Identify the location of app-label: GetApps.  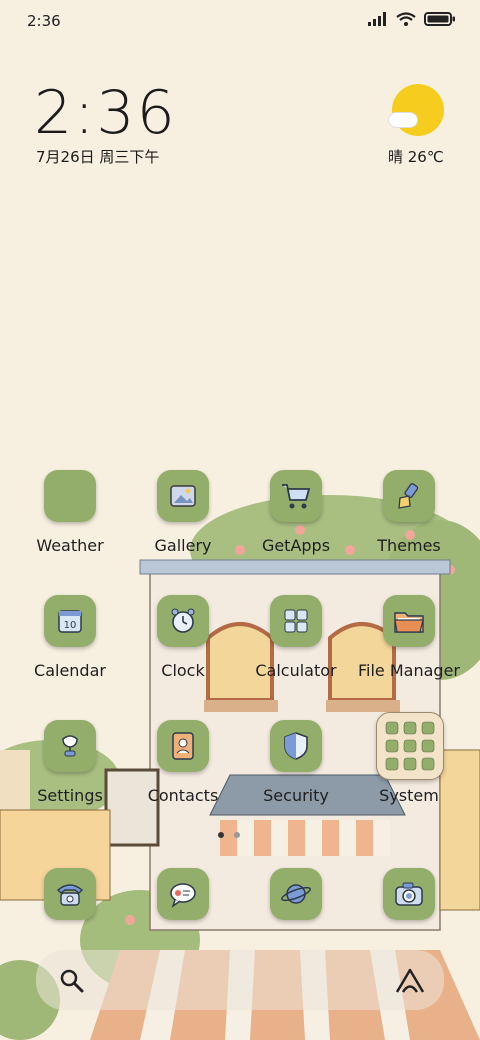
(296, 545).